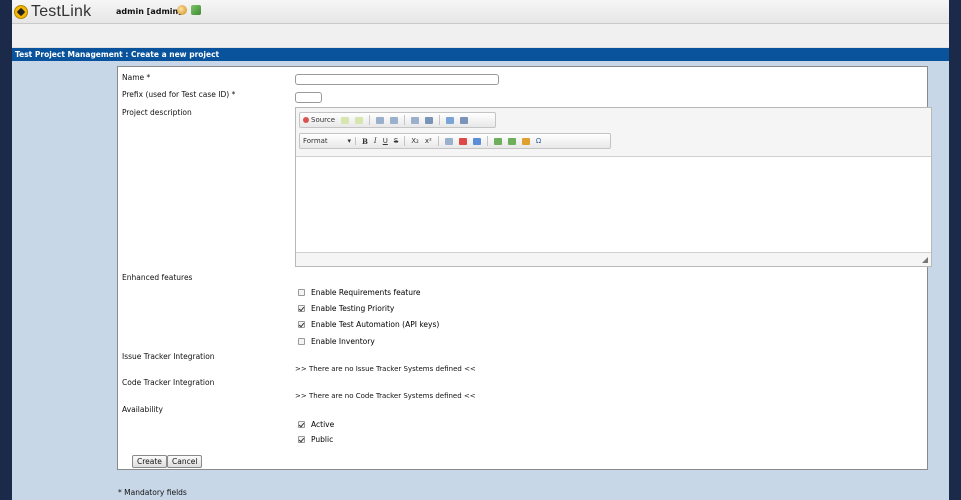  I want to click on current-user: admin [admin], so click(149, 11).